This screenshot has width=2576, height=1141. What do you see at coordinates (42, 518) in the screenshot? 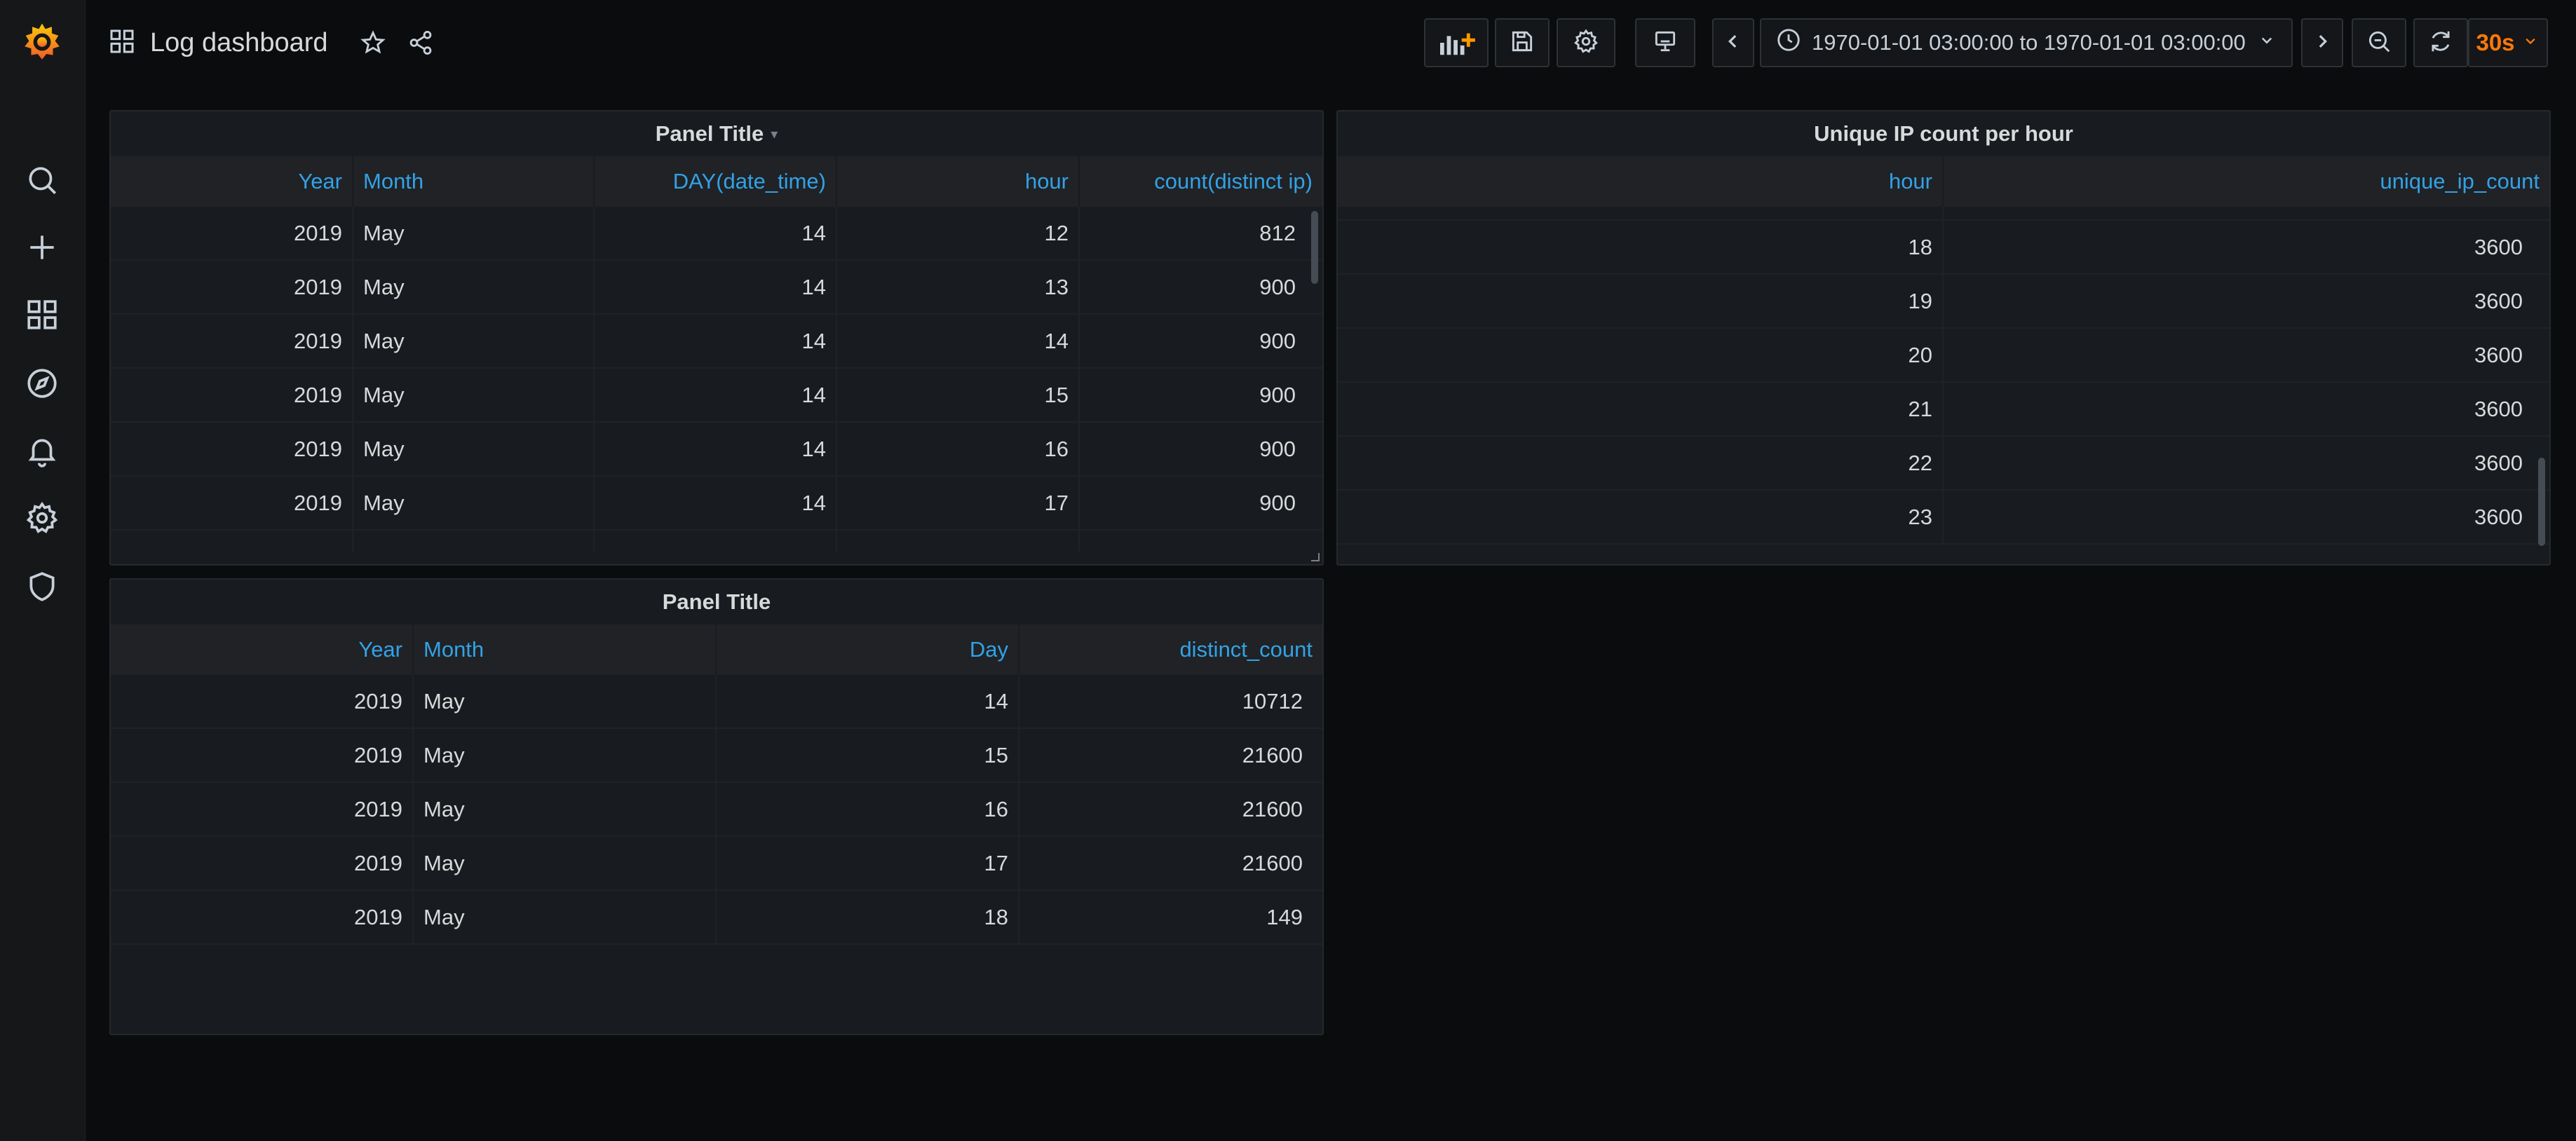
I see `configuration-gear-icon` at bounding box center [42, 518].